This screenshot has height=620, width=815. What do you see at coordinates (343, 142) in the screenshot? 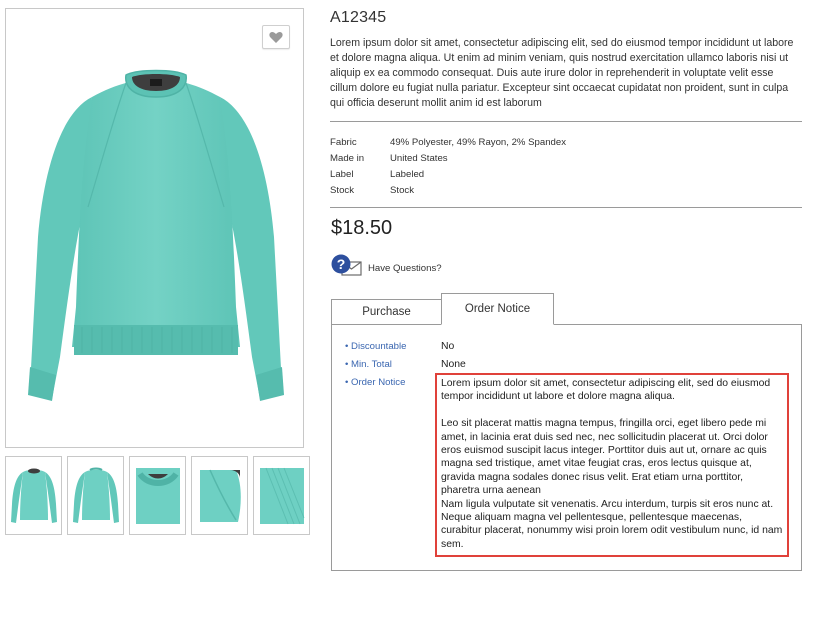
I see `spec-label: Fabric` at bounding box center [343, 142].